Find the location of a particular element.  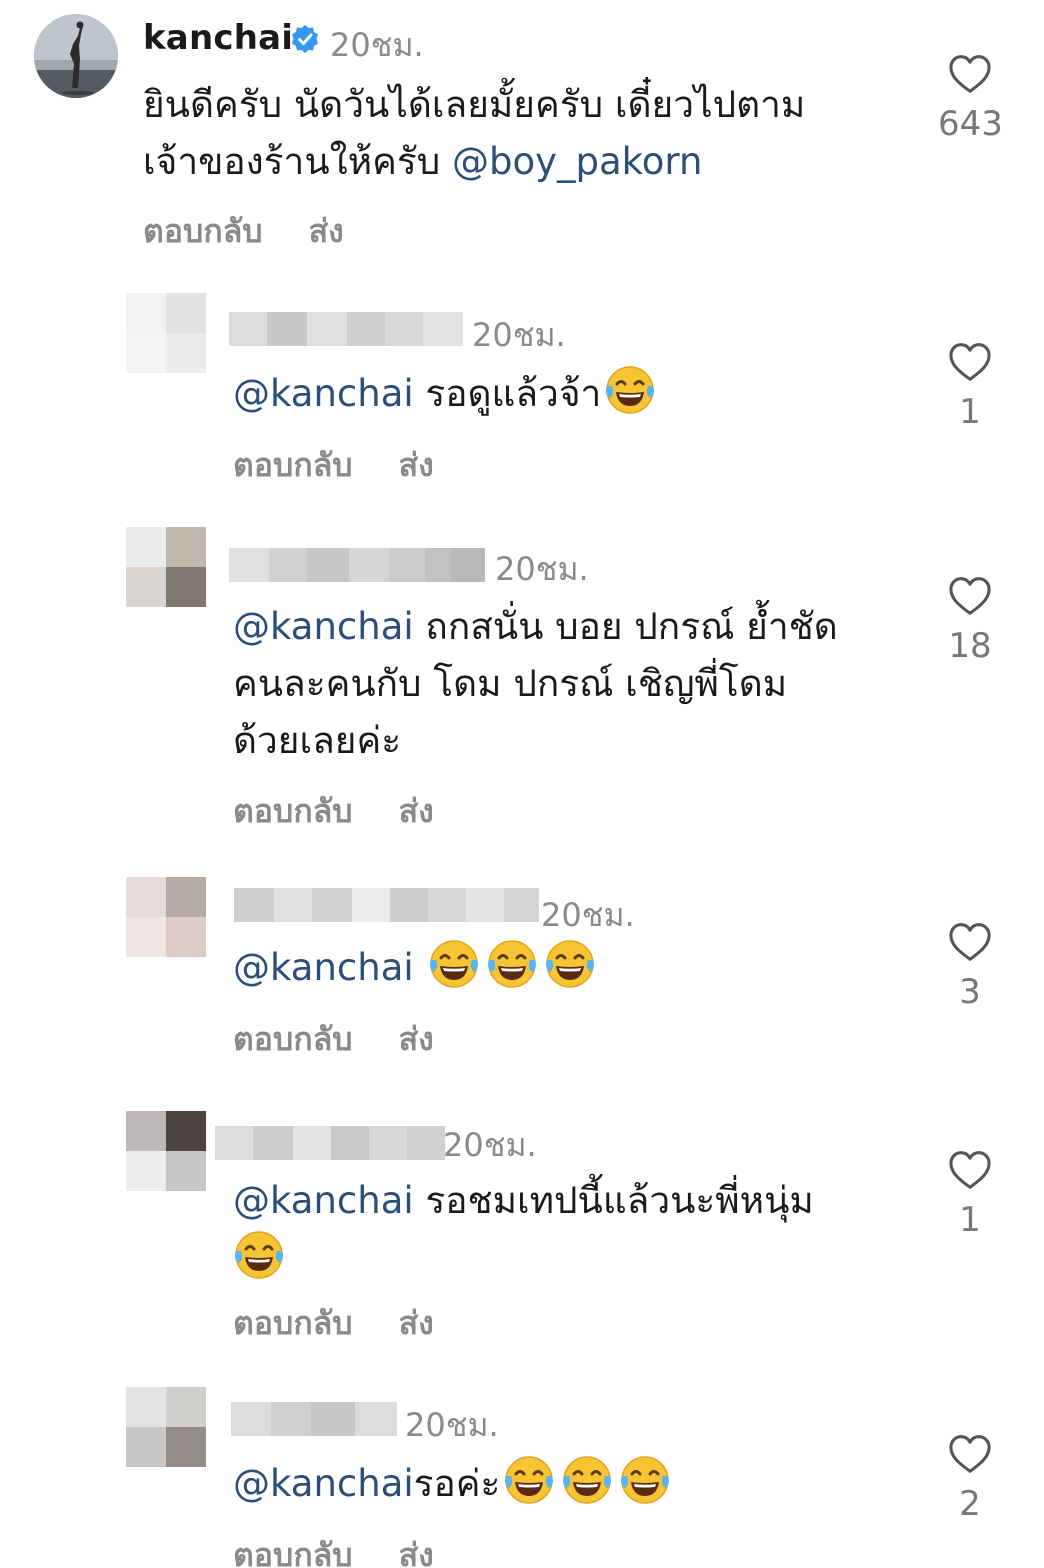

comment-text-line: คนละคนกับ โดม ปกรณ์ เชิญพี่โดม is located at coordinates (510, 683).